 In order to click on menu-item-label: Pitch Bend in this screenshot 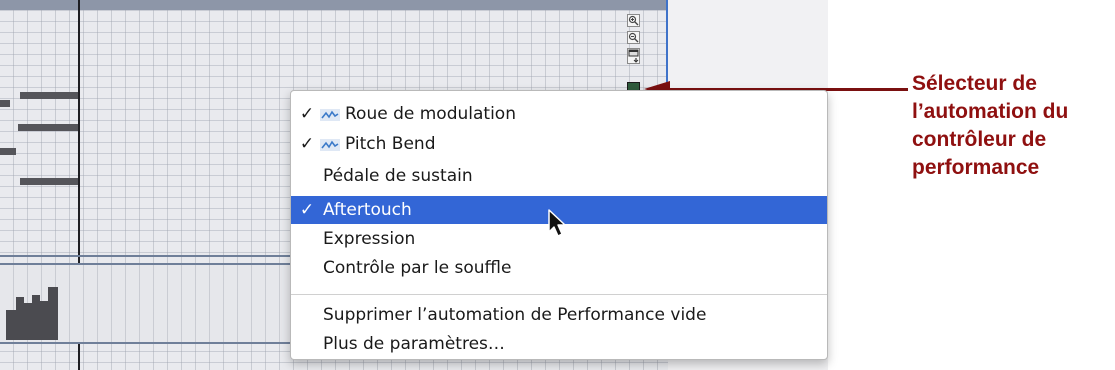, I will do `click(390, 144)`.